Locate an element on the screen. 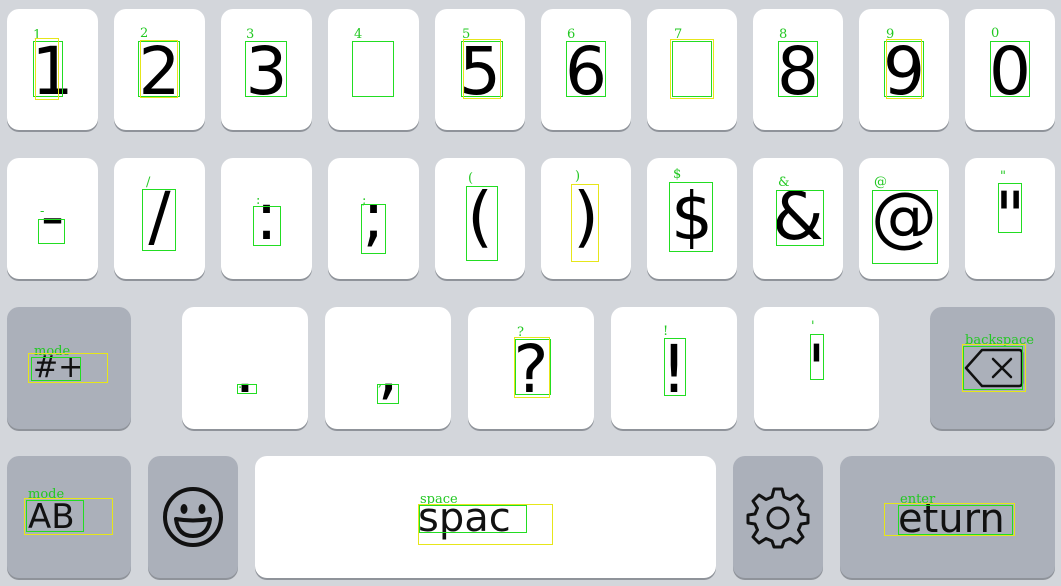 This screenshot has width=1061, height=586. key-hint-label: ' is located at coordinates (813, 326).